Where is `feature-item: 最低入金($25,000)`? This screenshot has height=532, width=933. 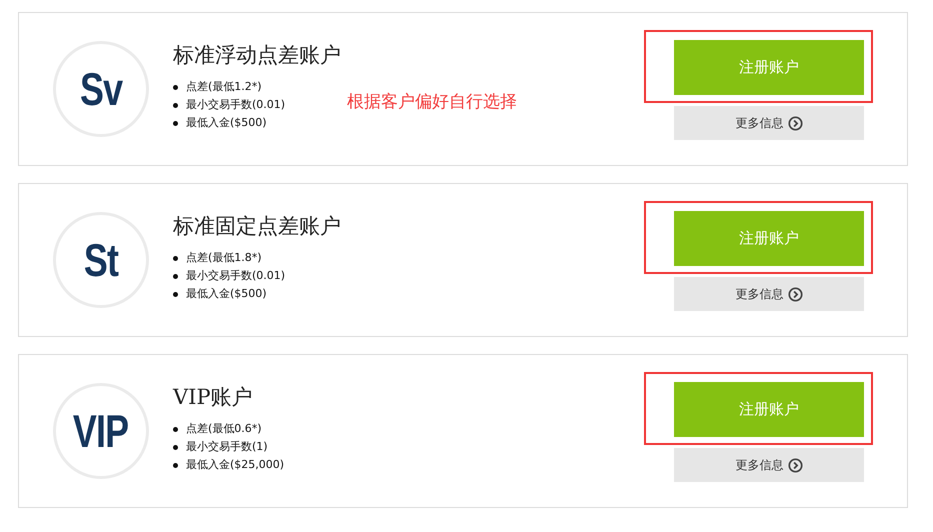 feature-item: 最低入金($25,000) is located at coordinates (235, 465).